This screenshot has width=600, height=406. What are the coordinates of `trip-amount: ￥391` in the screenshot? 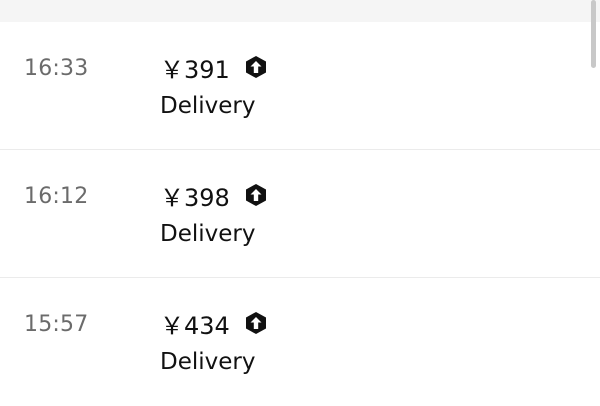 It's located at (195, 69).